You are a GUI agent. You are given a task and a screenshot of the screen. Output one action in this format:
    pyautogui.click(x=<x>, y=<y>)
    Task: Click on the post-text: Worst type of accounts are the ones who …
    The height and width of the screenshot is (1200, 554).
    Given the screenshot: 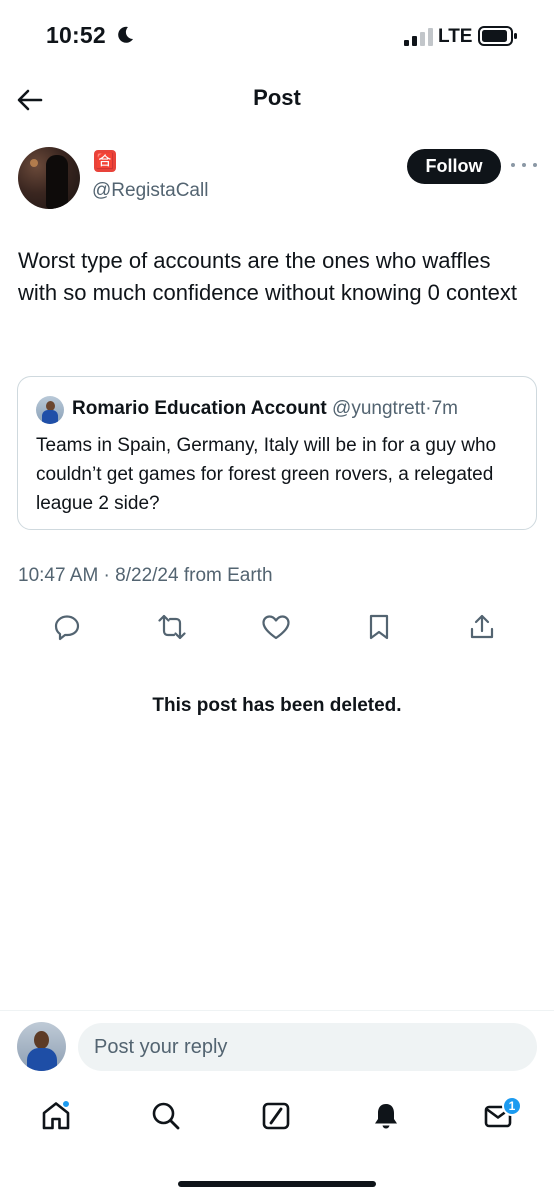 What is the action you would take?
    pyautogui.click(x=267, y=276)
    